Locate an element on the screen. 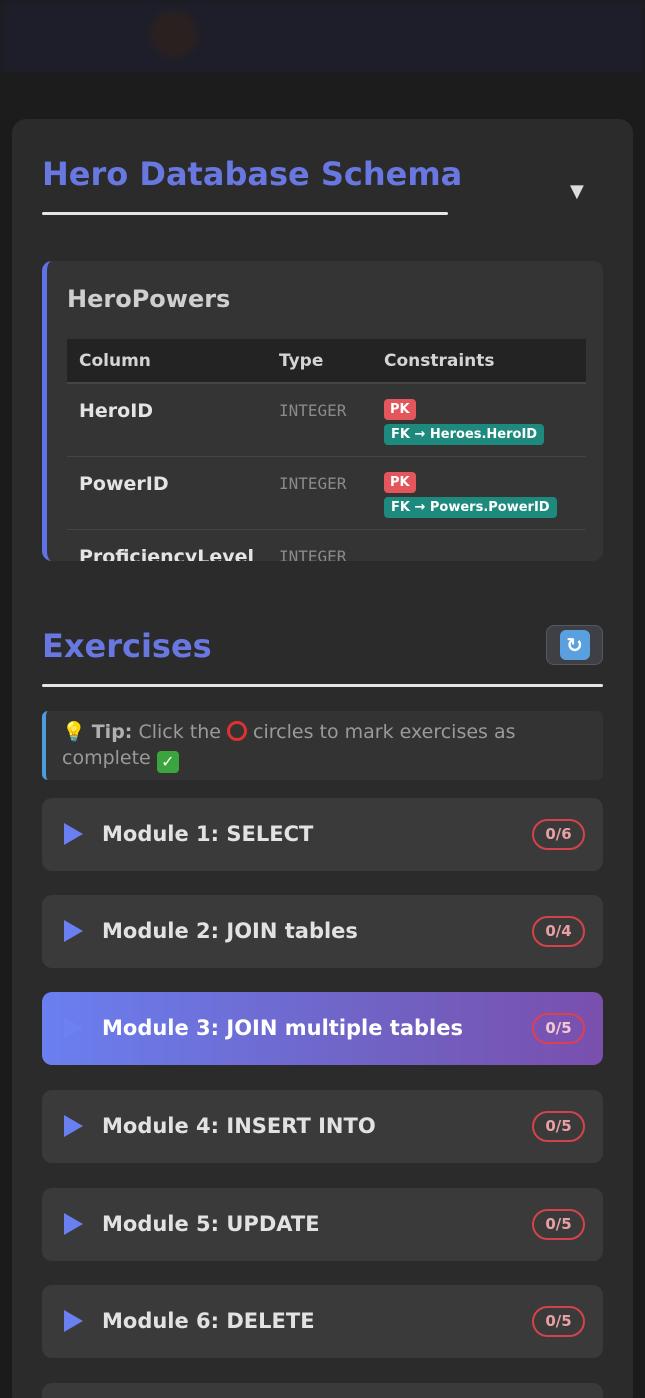 Image resolution: width=645 pixels, height=1398 pixels. tip-text-before: Click the is located at coordinates (179, 732).